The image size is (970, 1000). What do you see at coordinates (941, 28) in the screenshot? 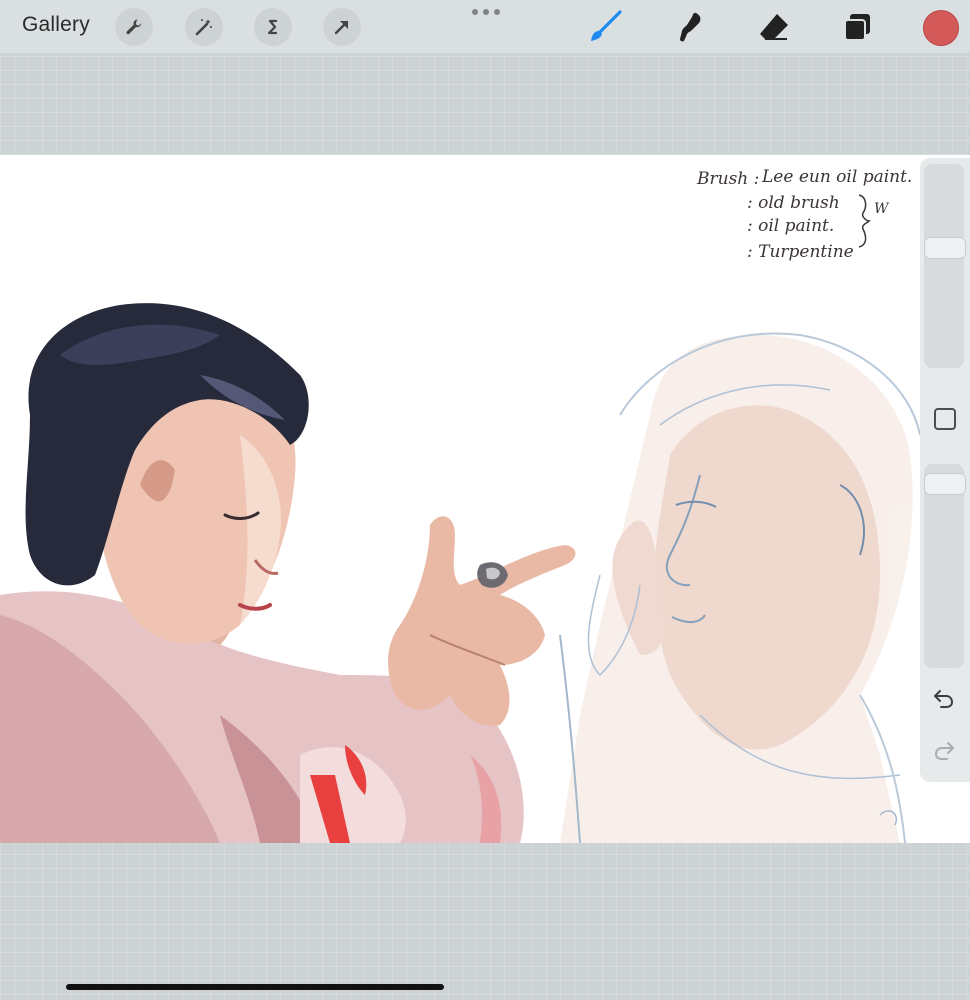
I see `color-picker-button` at bounding box center [941, 28].